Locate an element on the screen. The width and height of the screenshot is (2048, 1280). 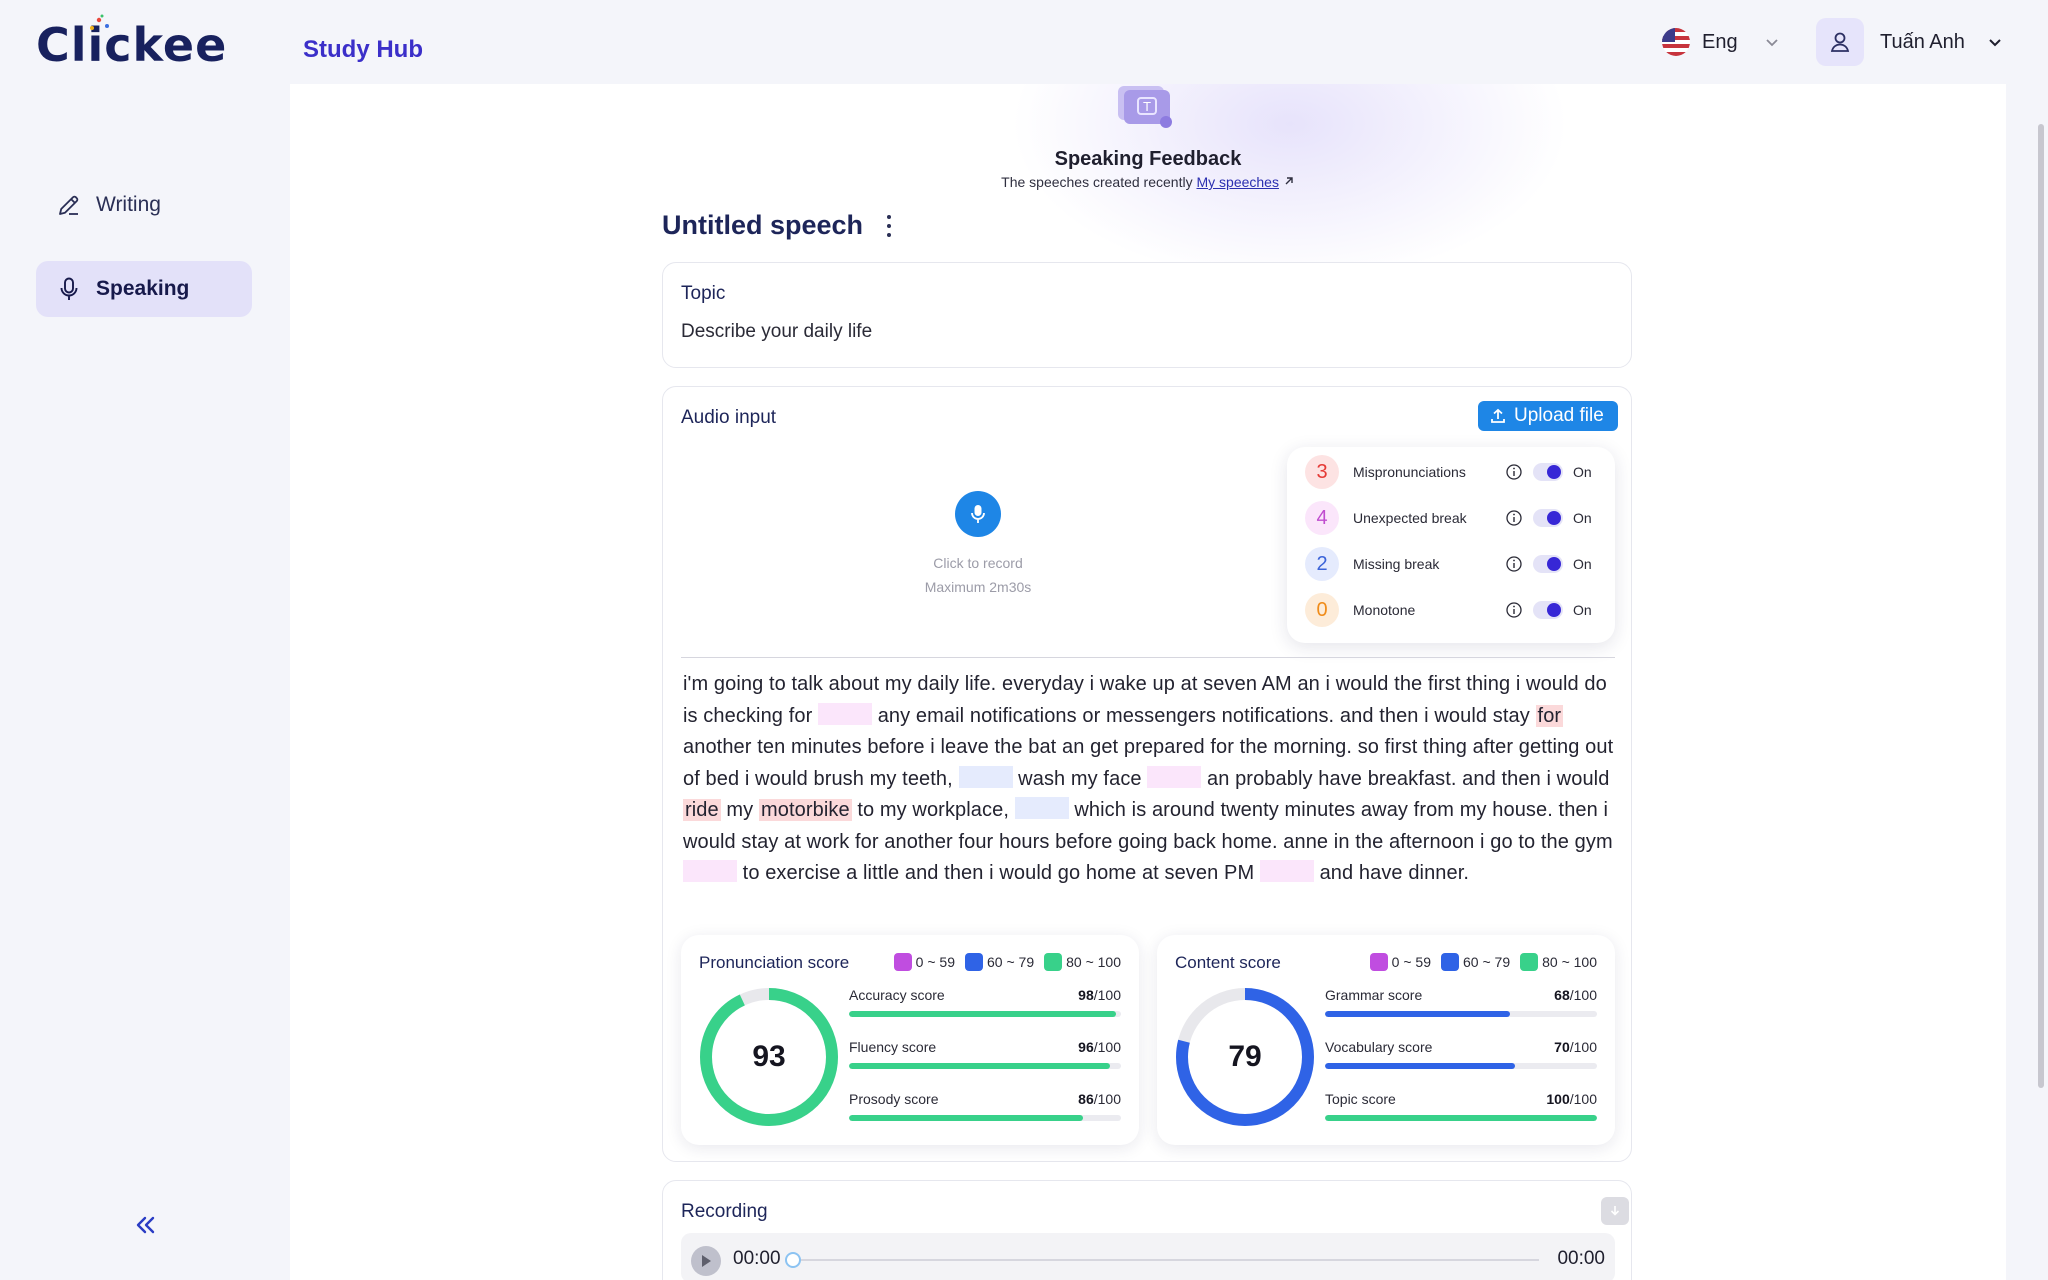
pencil-icon is located at coordinates (69, 205).